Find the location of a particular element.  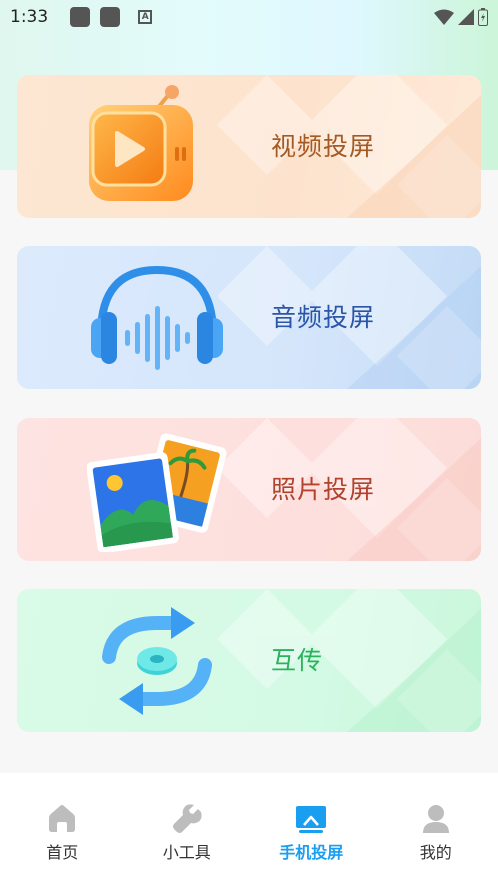

nav-item-tools: 小工具 is located at coordinates (187, 829).